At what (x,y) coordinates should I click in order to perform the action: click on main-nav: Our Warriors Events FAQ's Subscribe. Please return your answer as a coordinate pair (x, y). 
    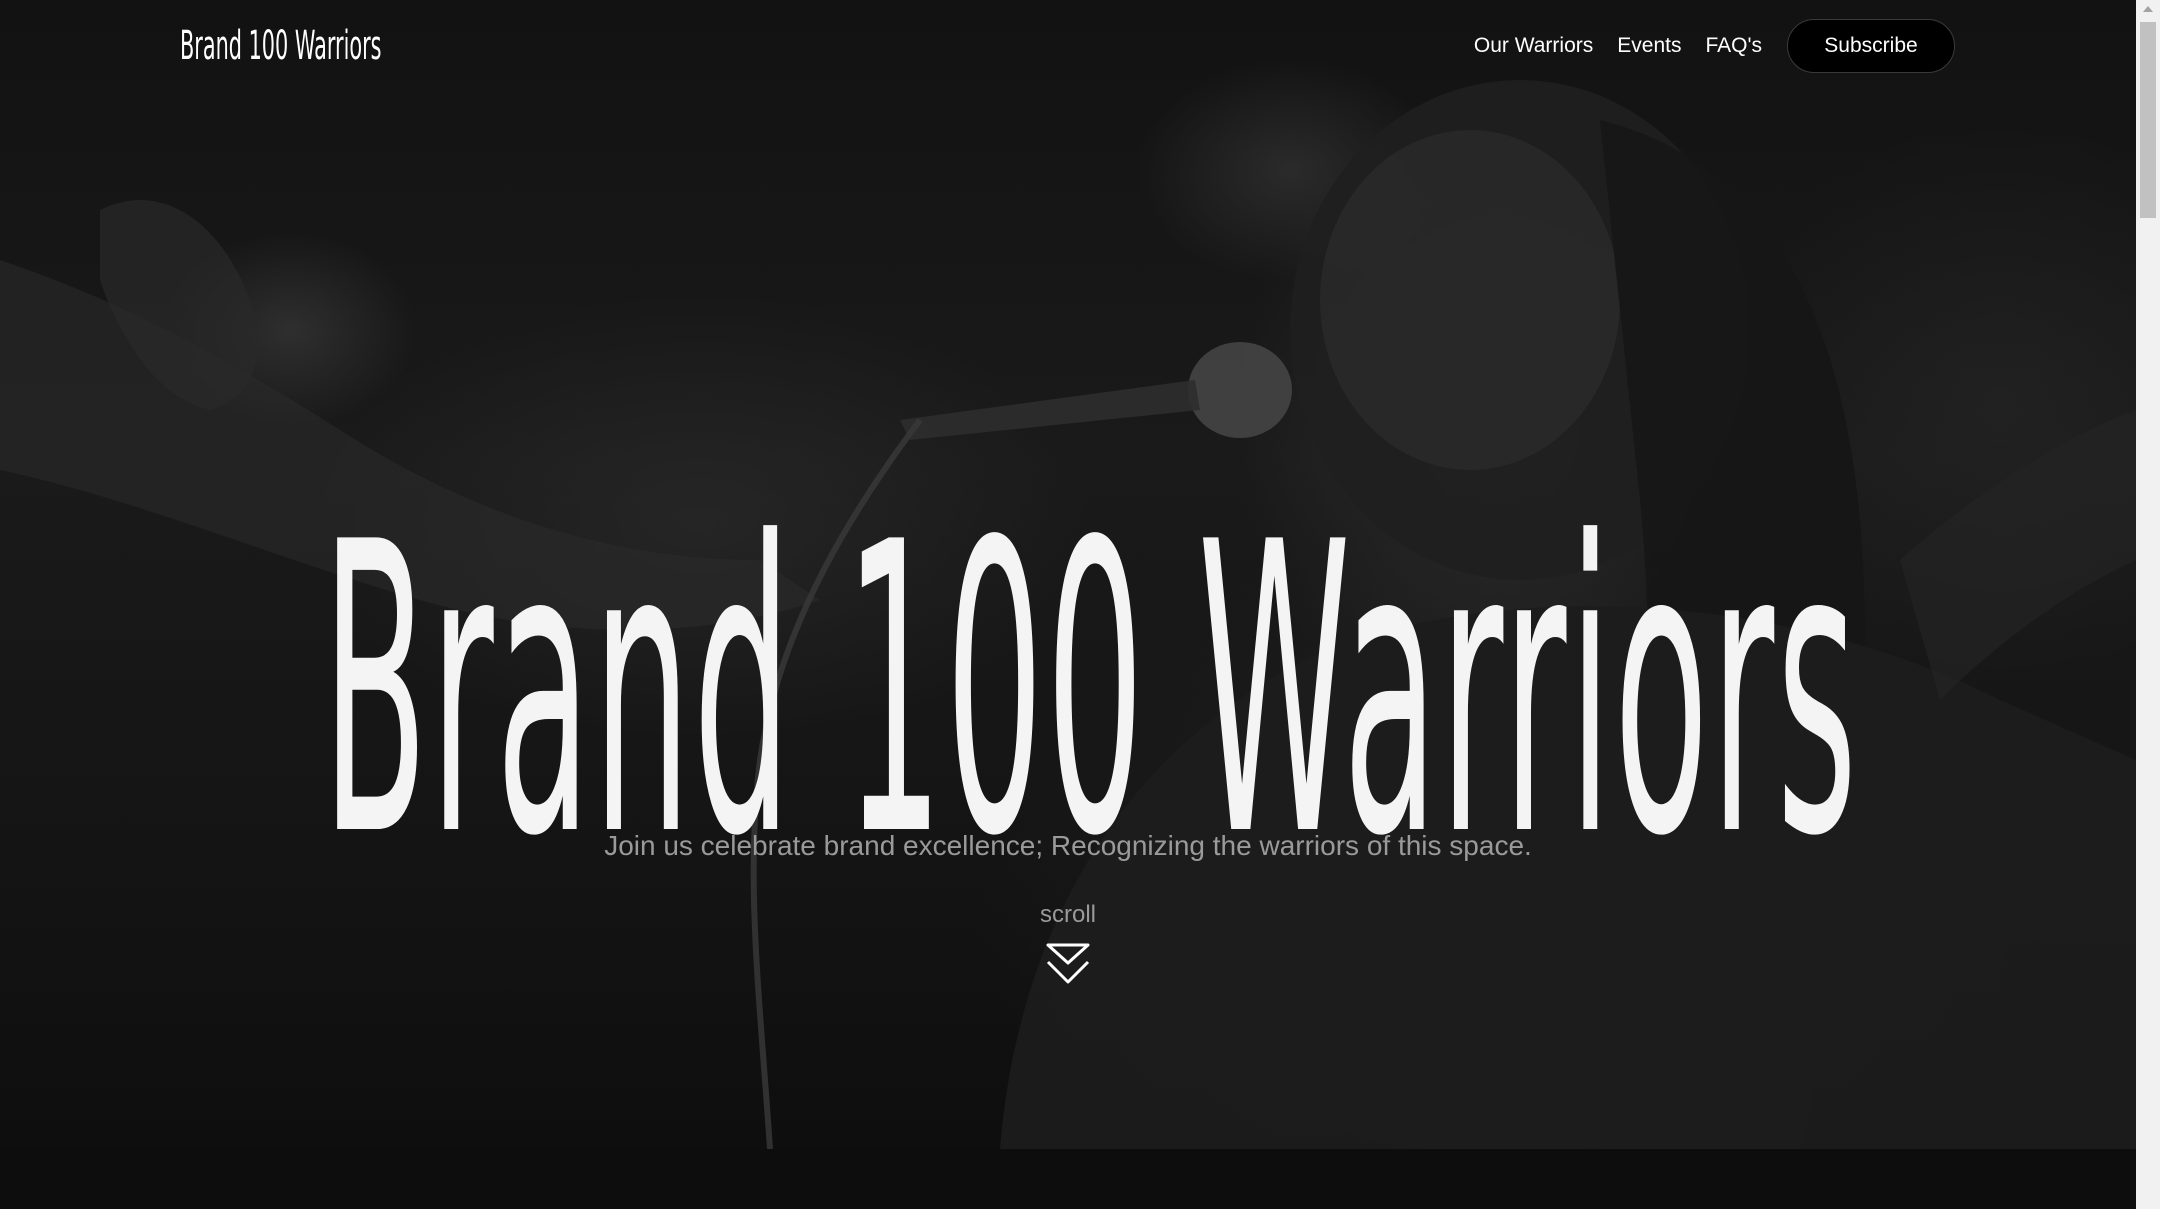
    Looking at the image, I should click on (1714, 46).